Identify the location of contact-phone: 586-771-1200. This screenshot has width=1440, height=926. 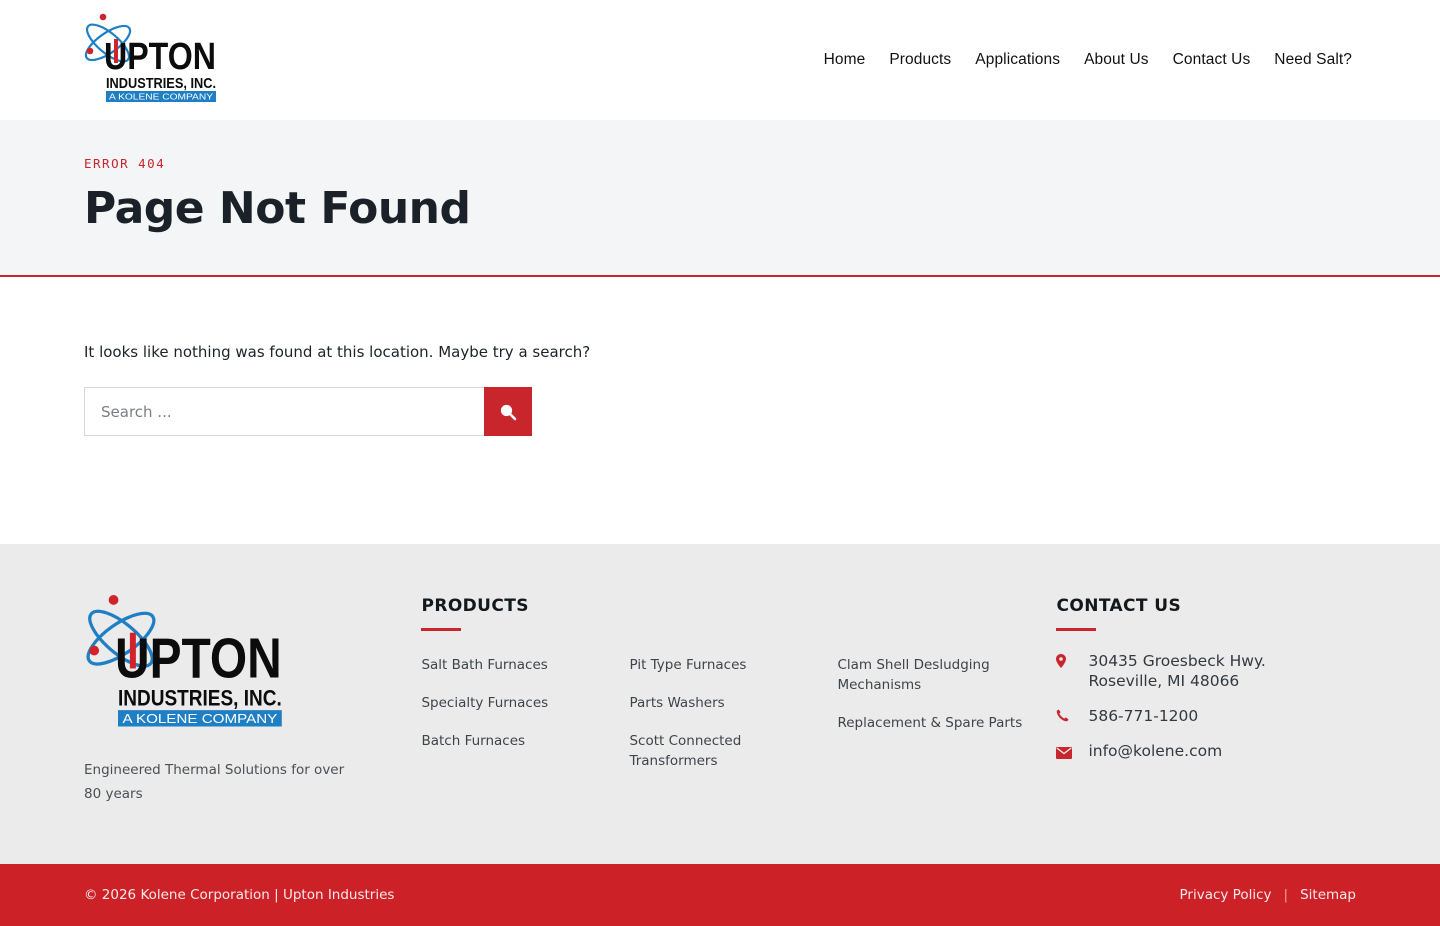
(1206, 716).